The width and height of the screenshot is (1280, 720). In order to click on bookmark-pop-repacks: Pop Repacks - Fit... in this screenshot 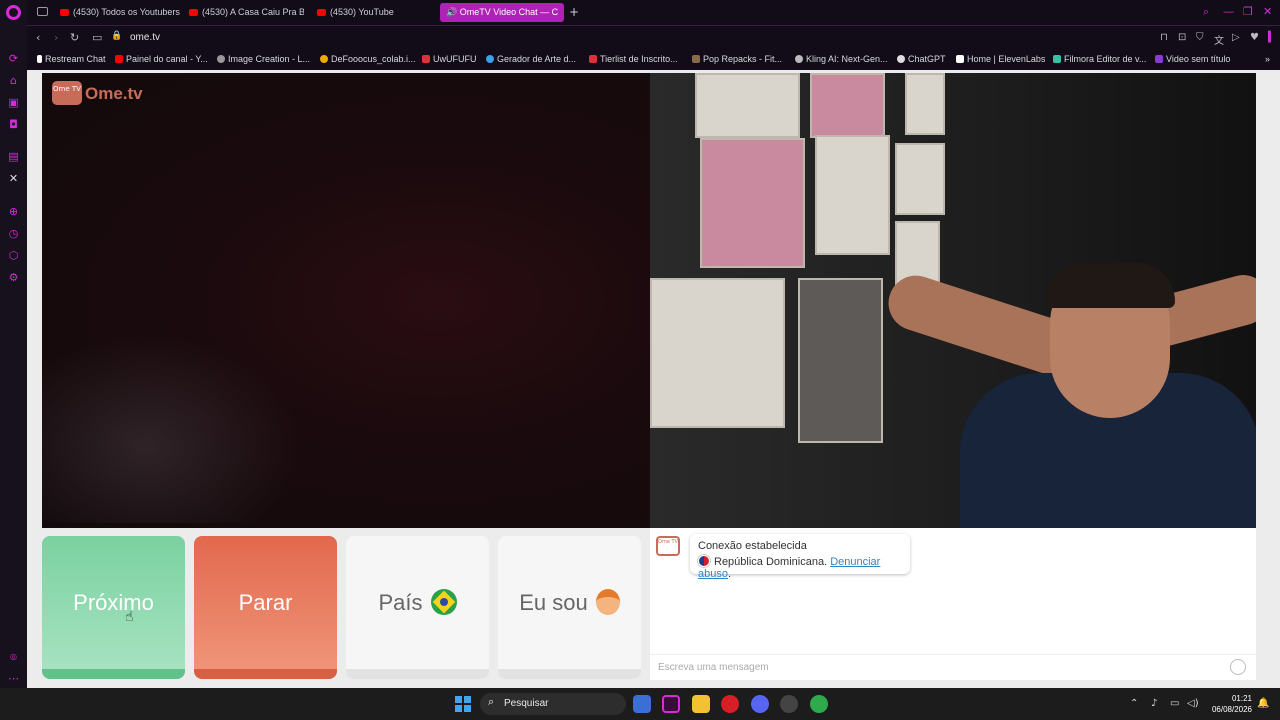, I will do `click(737, 59)`.